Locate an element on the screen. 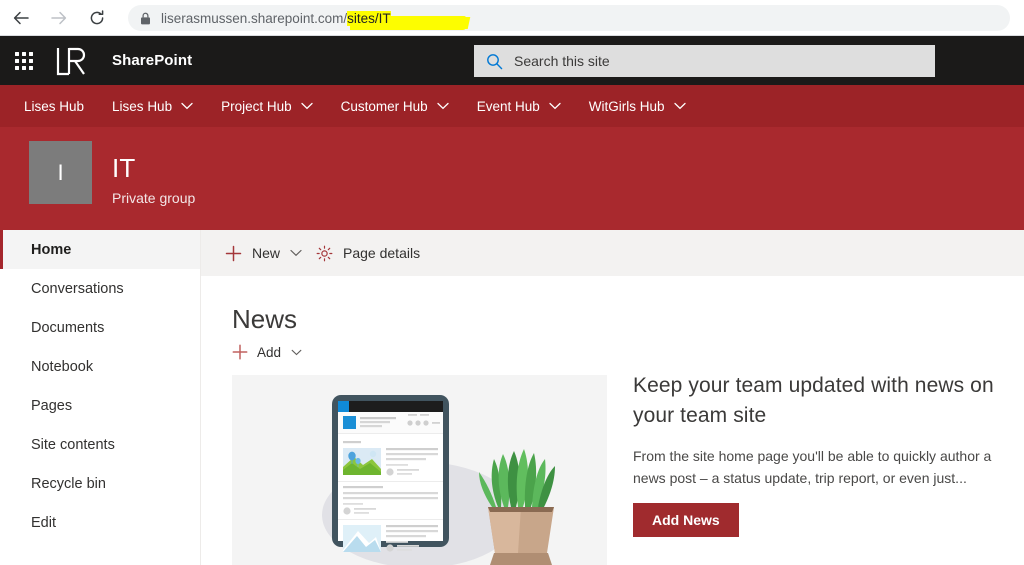 This screenshot has height=565, width=1024. hub-nav-item-0: Lises Hub is located at coordinates (54, 106).